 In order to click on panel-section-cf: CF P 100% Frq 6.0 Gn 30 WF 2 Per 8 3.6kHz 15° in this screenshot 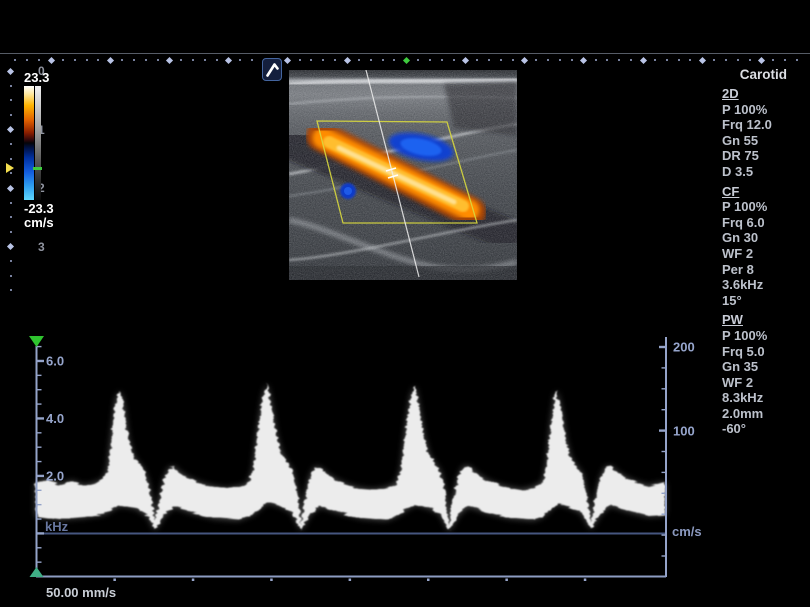, I will do `click(747, 246)`.